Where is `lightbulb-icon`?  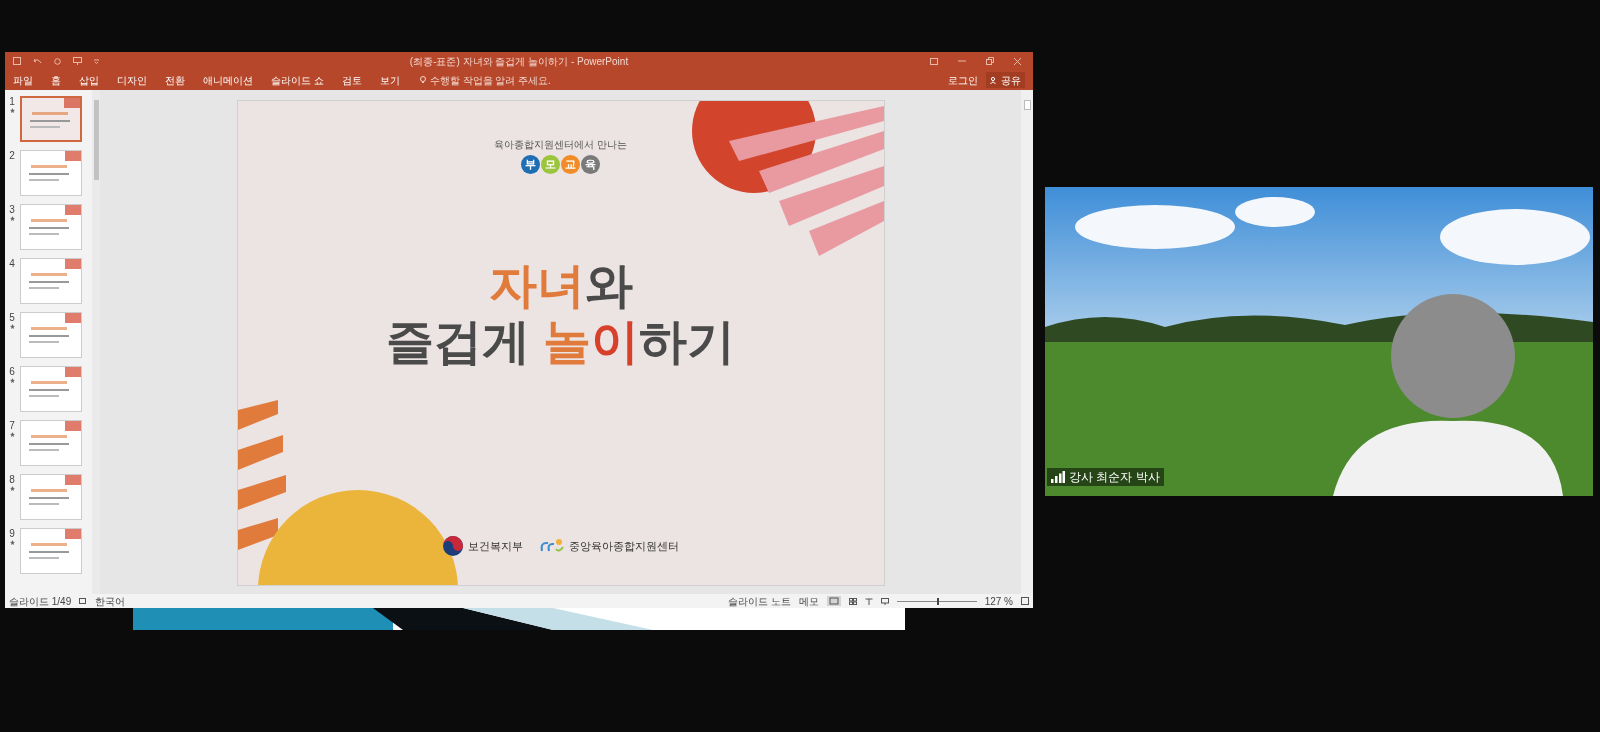 lightbulb-icon is located at coordinates (422, 80).